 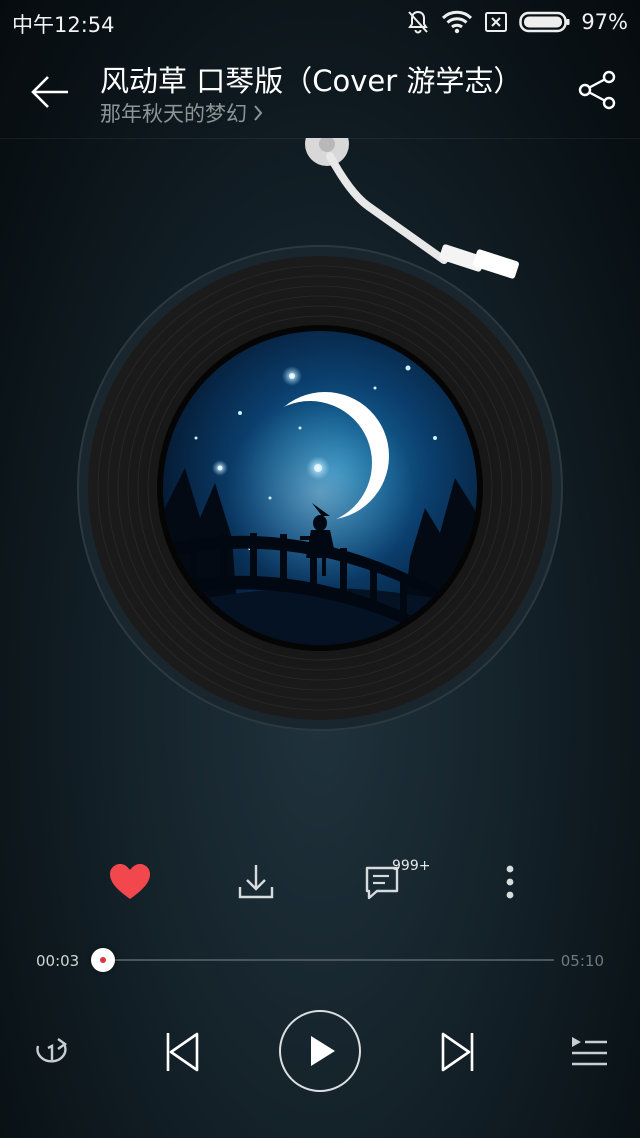 I want to click on no-sim-icon, so click(x=496, y=22).